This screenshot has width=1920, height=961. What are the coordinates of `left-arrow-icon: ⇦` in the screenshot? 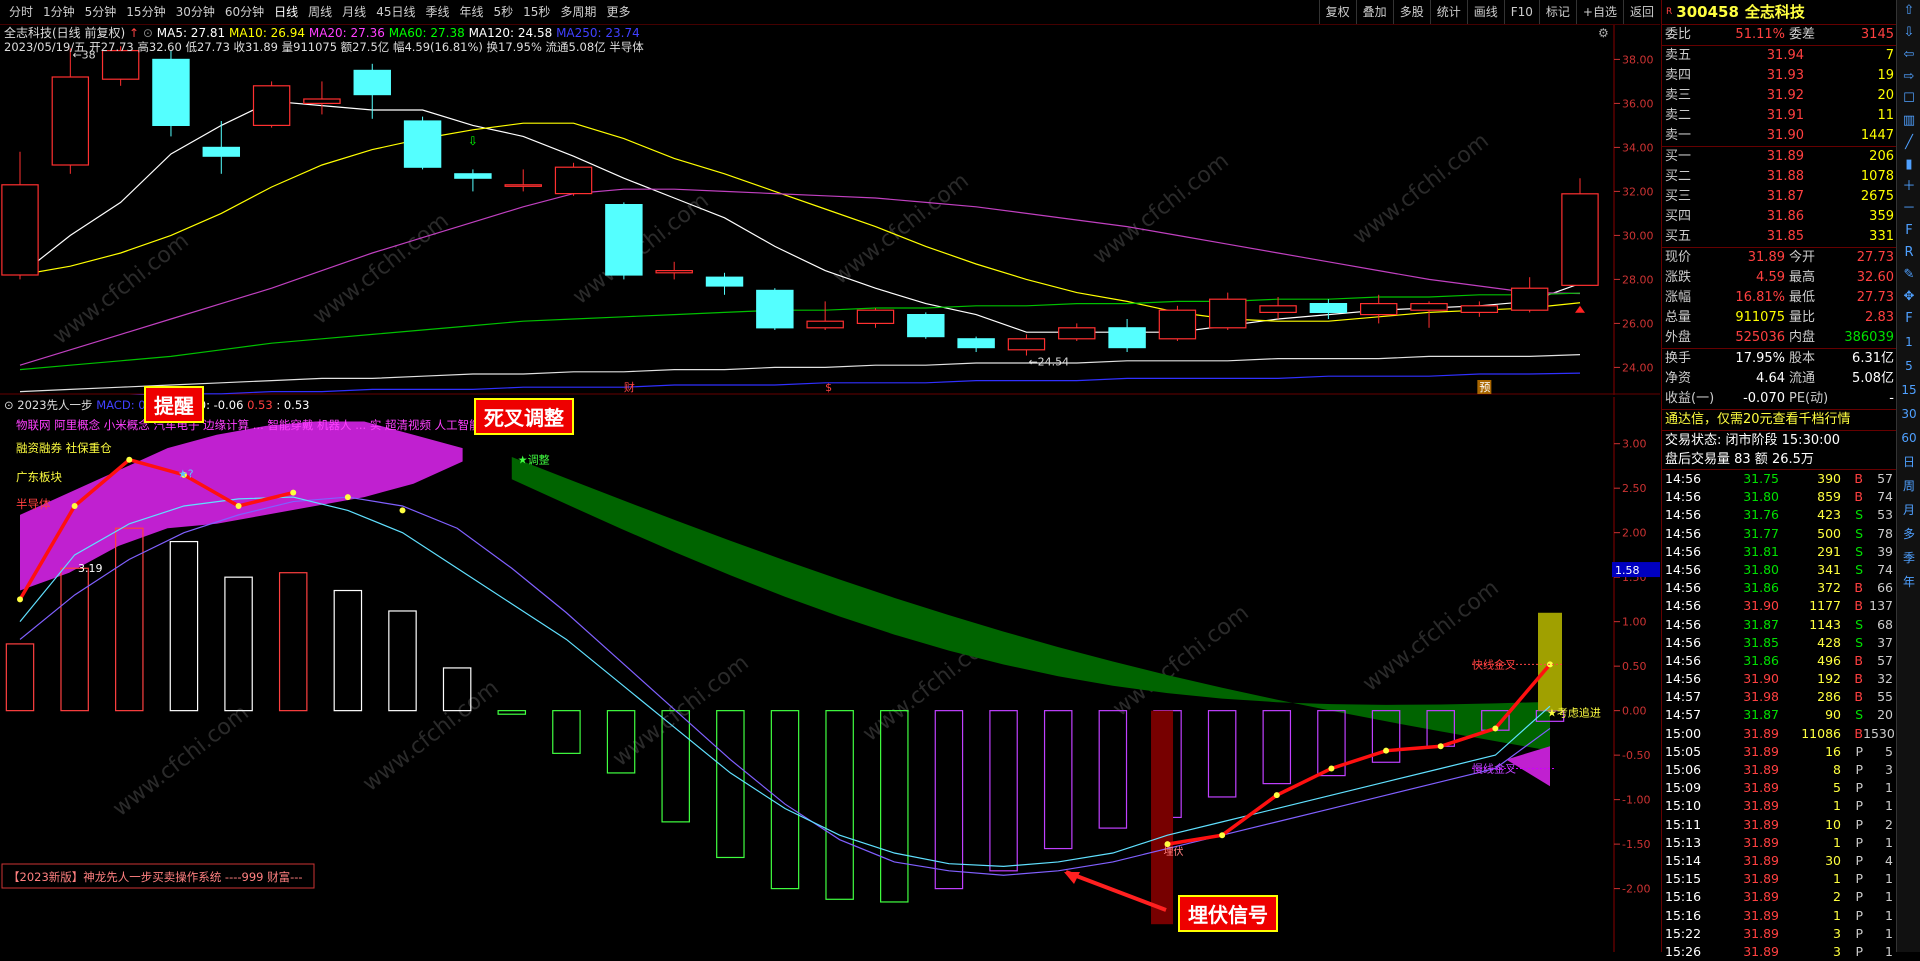 It's located at (1908, 55).